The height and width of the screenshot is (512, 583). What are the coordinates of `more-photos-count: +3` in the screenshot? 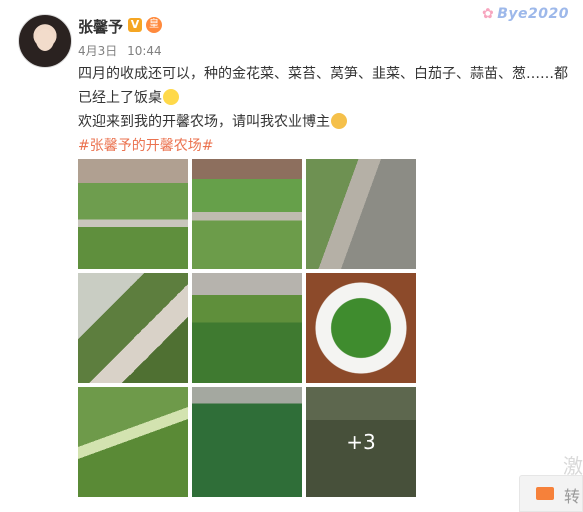 It's located at (361, 442).